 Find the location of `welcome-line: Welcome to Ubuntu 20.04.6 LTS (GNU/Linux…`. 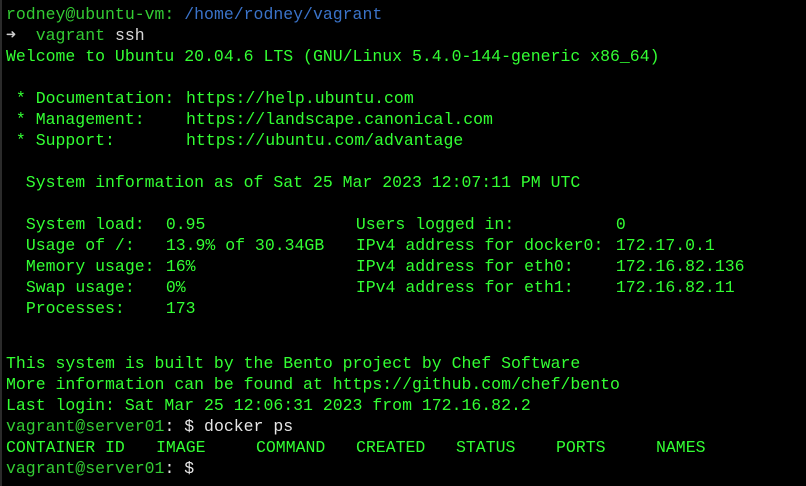

welcome-line: Welcome to Ubuntu 20.04.6 LTS (GNU/Linux… is located at coordinates (333, 56).